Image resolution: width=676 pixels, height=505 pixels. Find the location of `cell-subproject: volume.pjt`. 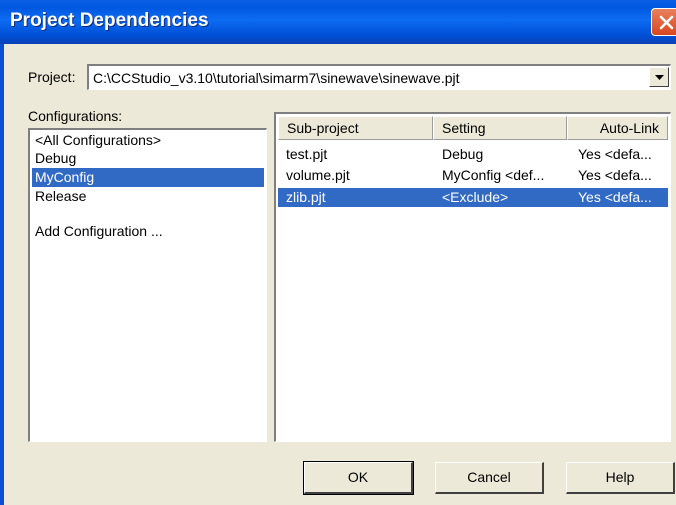

cell-subproject: volume.pjt is located at coordinates (318, 175).